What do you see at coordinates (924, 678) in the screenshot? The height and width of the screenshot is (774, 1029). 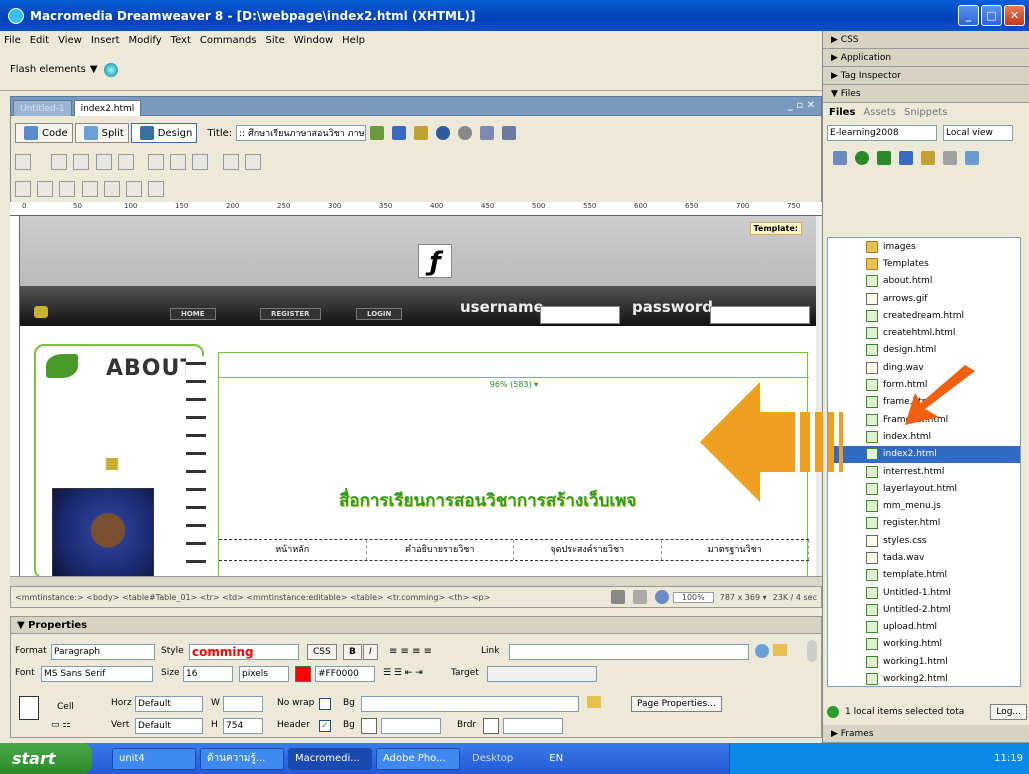 I see `file-tree-item: working2.html` at bounding box center [924, 678].